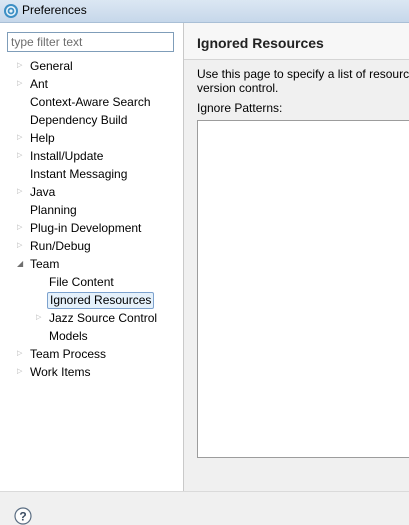  I want to click on tree-item-label: Run/Debug, so click(60, 246).